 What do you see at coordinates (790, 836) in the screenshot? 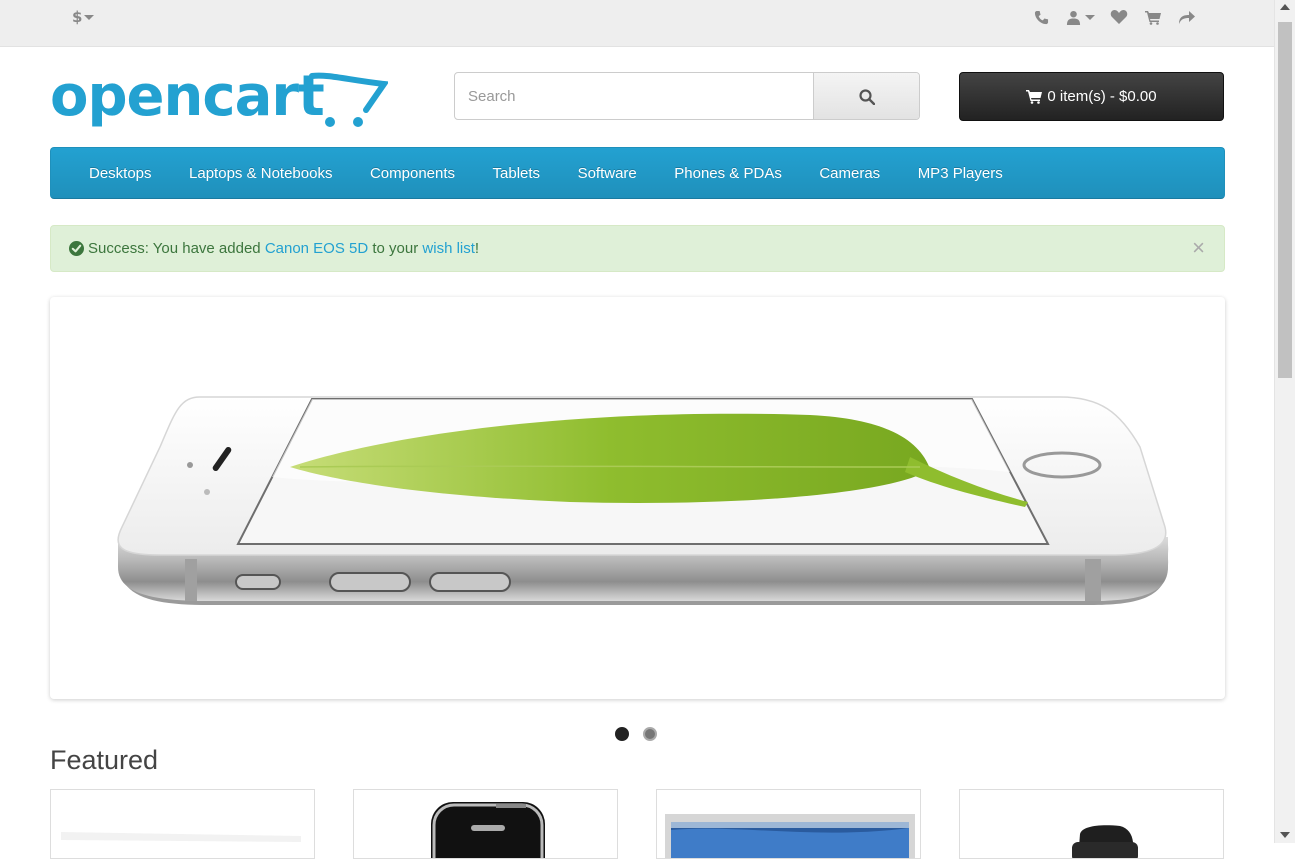
I see `product-image-imac` at bounding box center [790, 836].